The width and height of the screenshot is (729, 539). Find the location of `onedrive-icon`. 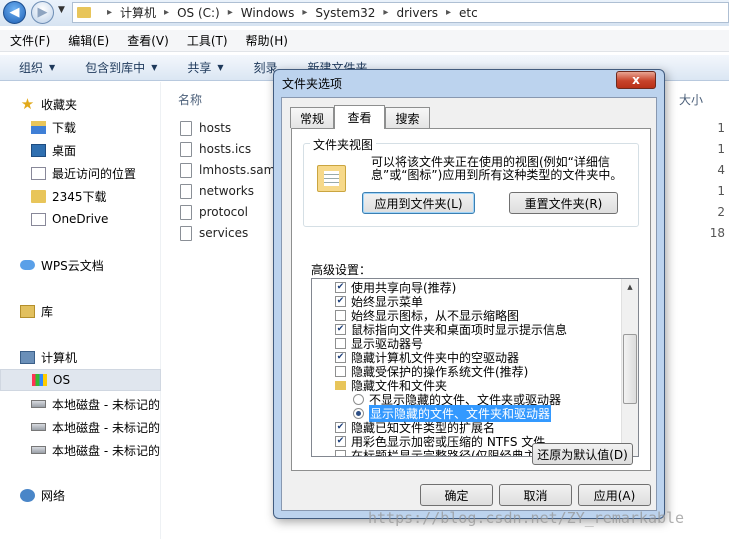

onedrive-icon is located at coordinates (38, 219).